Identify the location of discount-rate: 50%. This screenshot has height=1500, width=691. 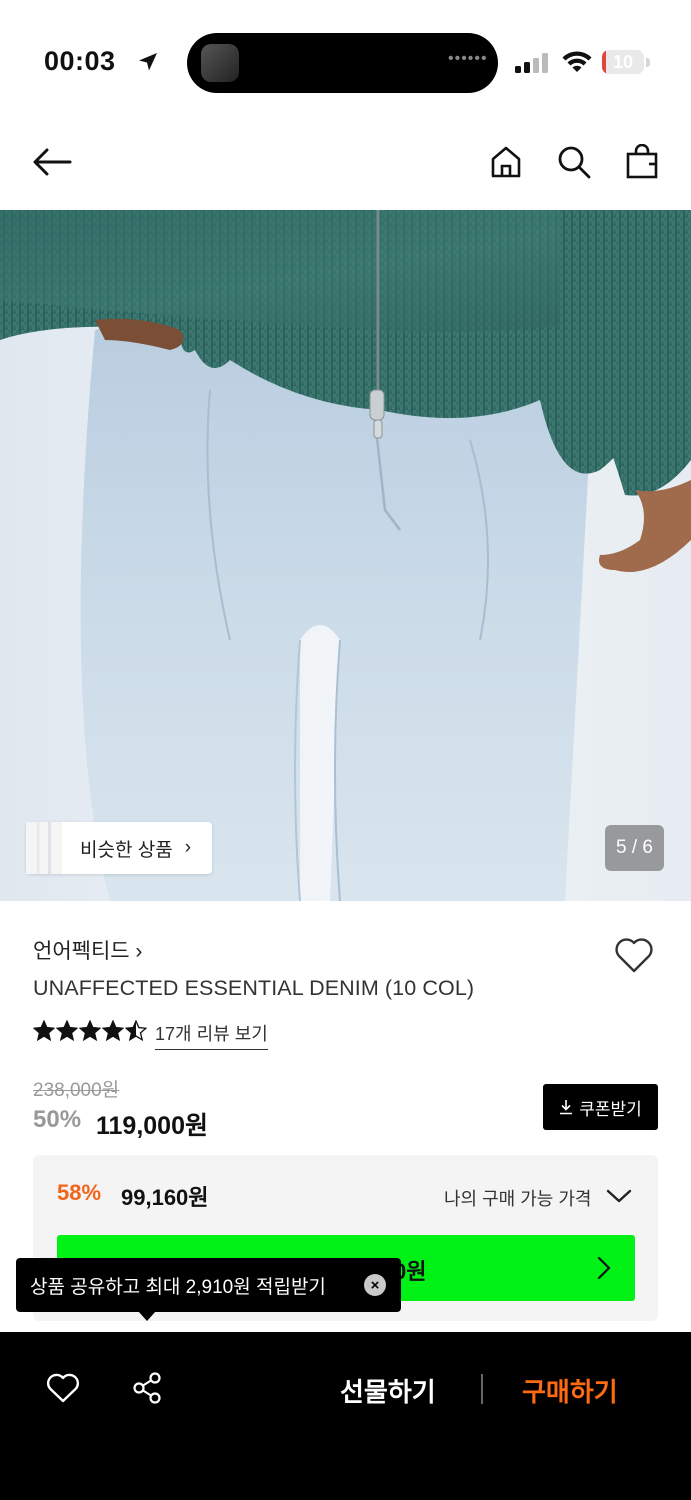
(57, 1119).